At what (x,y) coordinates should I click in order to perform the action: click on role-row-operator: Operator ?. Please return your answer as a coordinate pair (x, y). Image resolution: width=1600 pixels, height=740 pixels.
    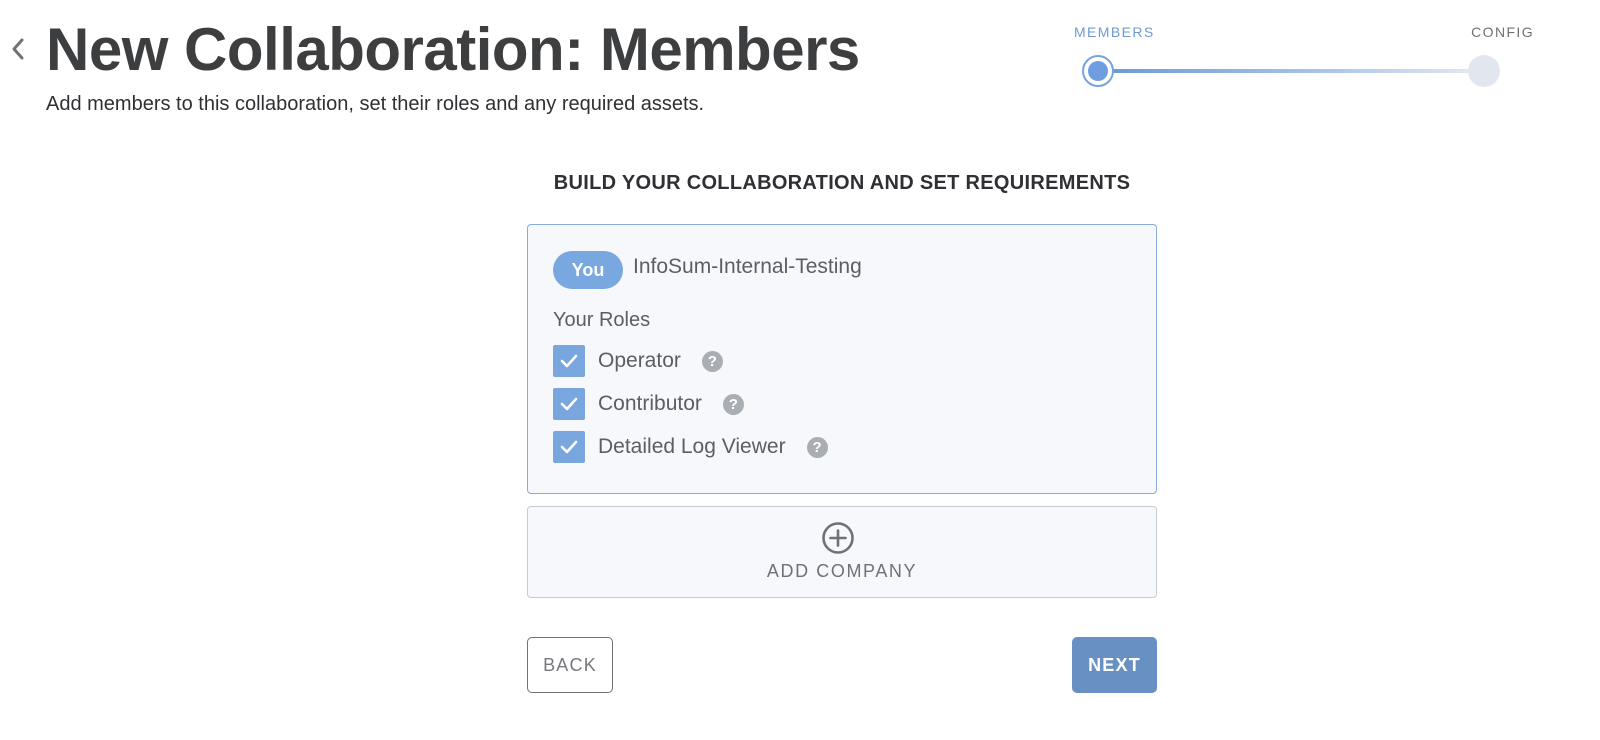
    Looking at the image, I should click on (638, 361).